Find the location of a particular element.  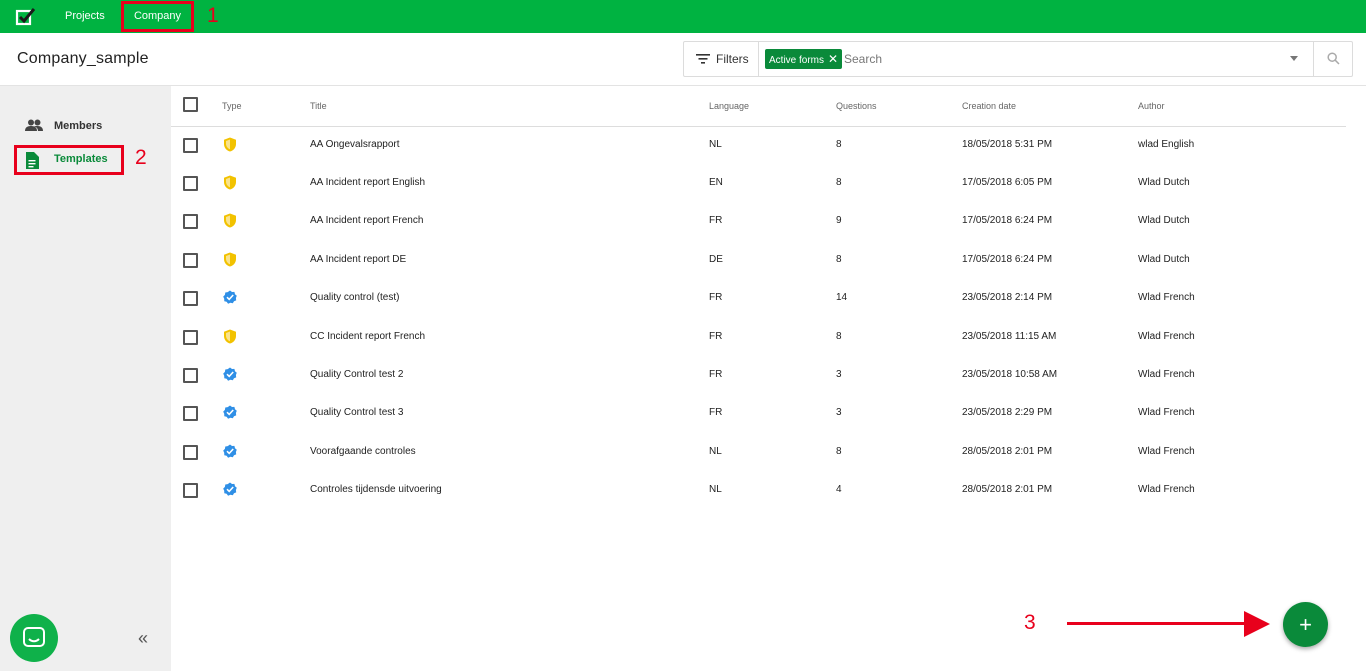

row-creation-date: 23/05/2018 11:15 AM is located at coordinates (1009, 336).